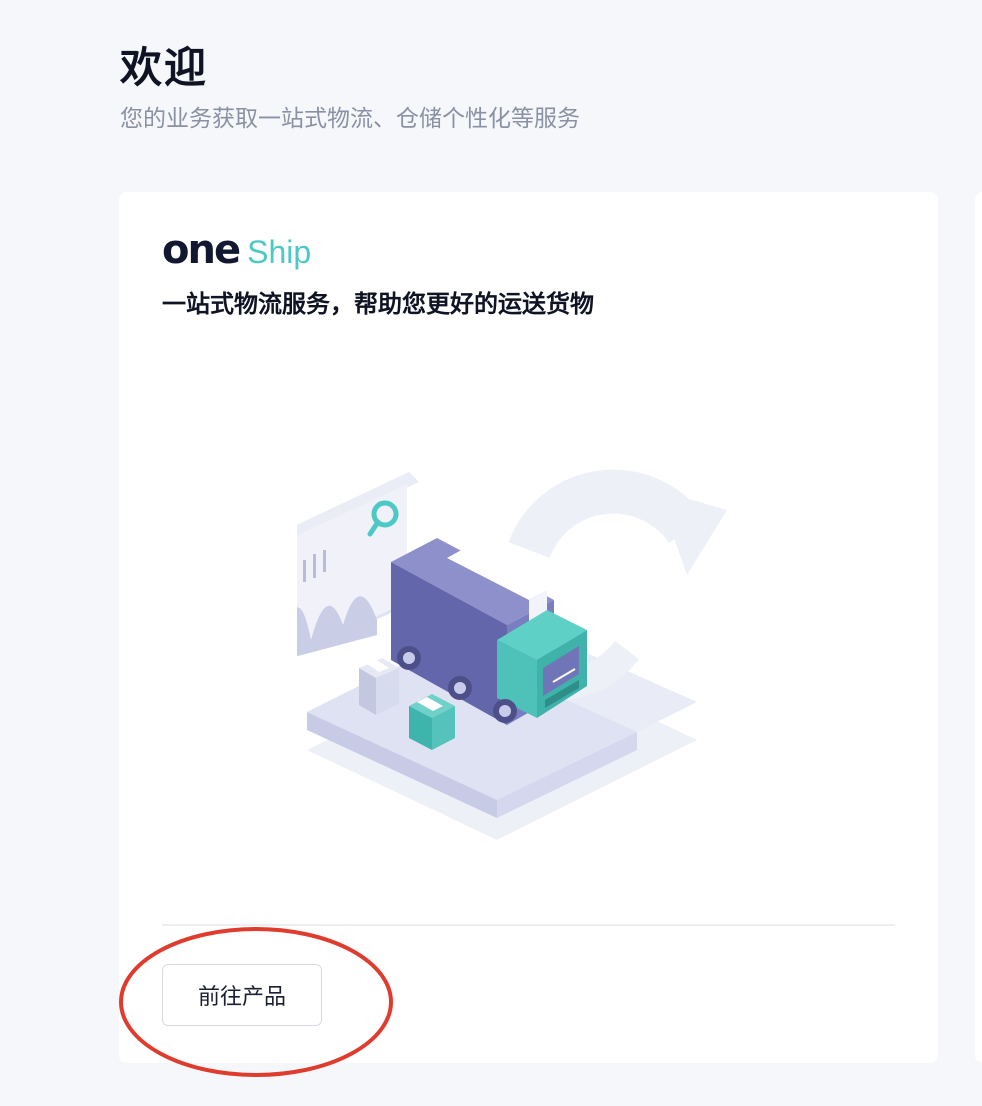  What do you see at coordinates (164, 67) in the screenshot?
I see `page-title: 欢迎` at bounding box center [164, 67].